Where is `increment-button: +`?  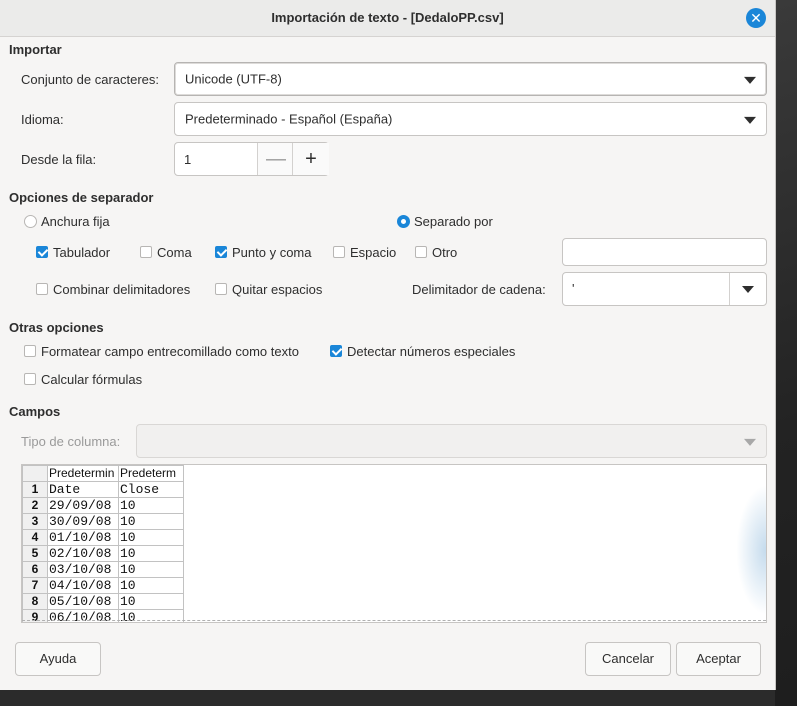
increment-button: + is located at coordinates (310, 159).